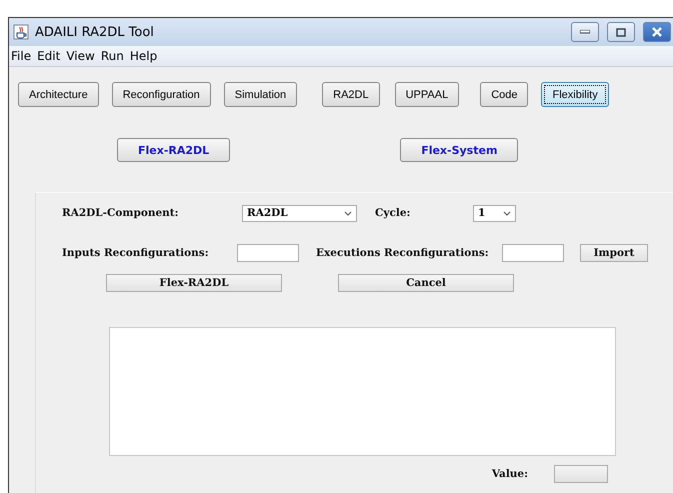 This screenshot has width=673, height=493. I want to click on toolbar-button: Architecture, so click(58, 94).